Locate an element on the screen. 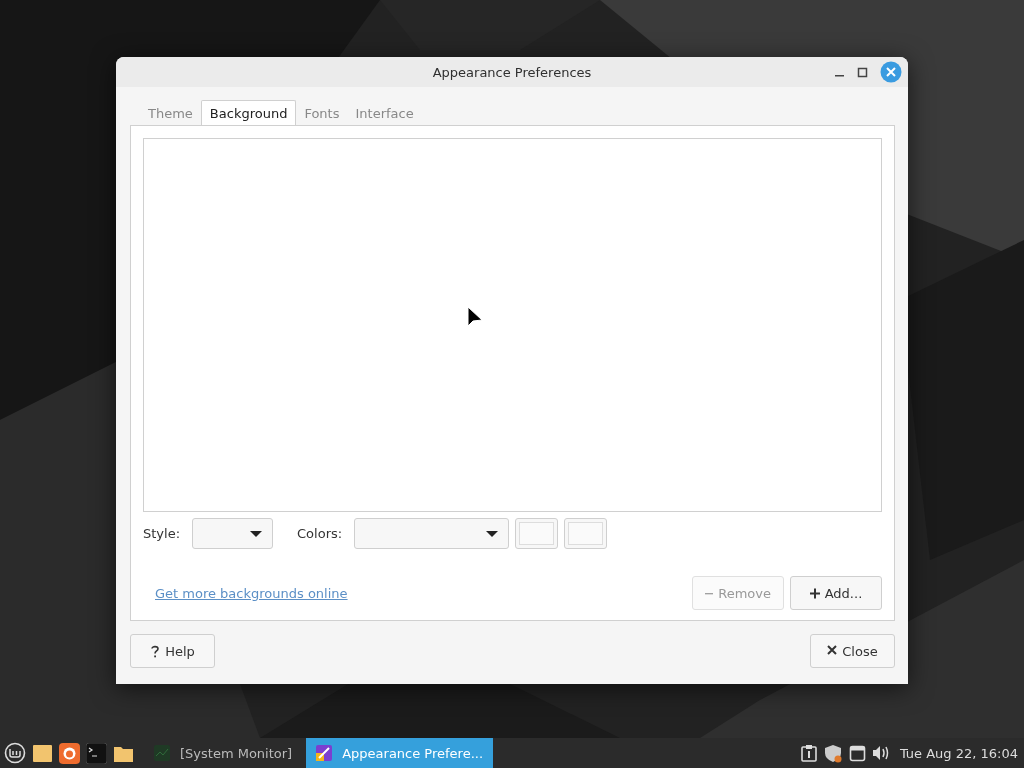 This screenshot has height=768, width=1024. link: Get more backgrounds online is located at coordinates (251, 593).